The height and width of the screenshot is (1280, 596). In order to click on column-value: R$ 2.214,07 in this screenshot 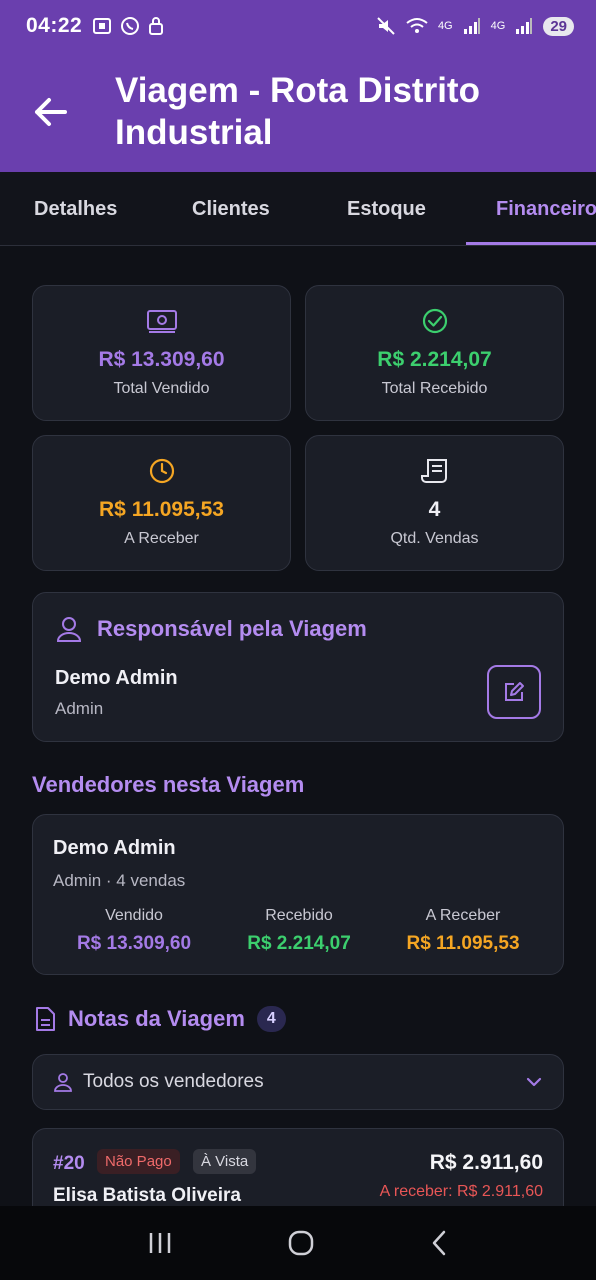, I will do `click(299, 943)`.